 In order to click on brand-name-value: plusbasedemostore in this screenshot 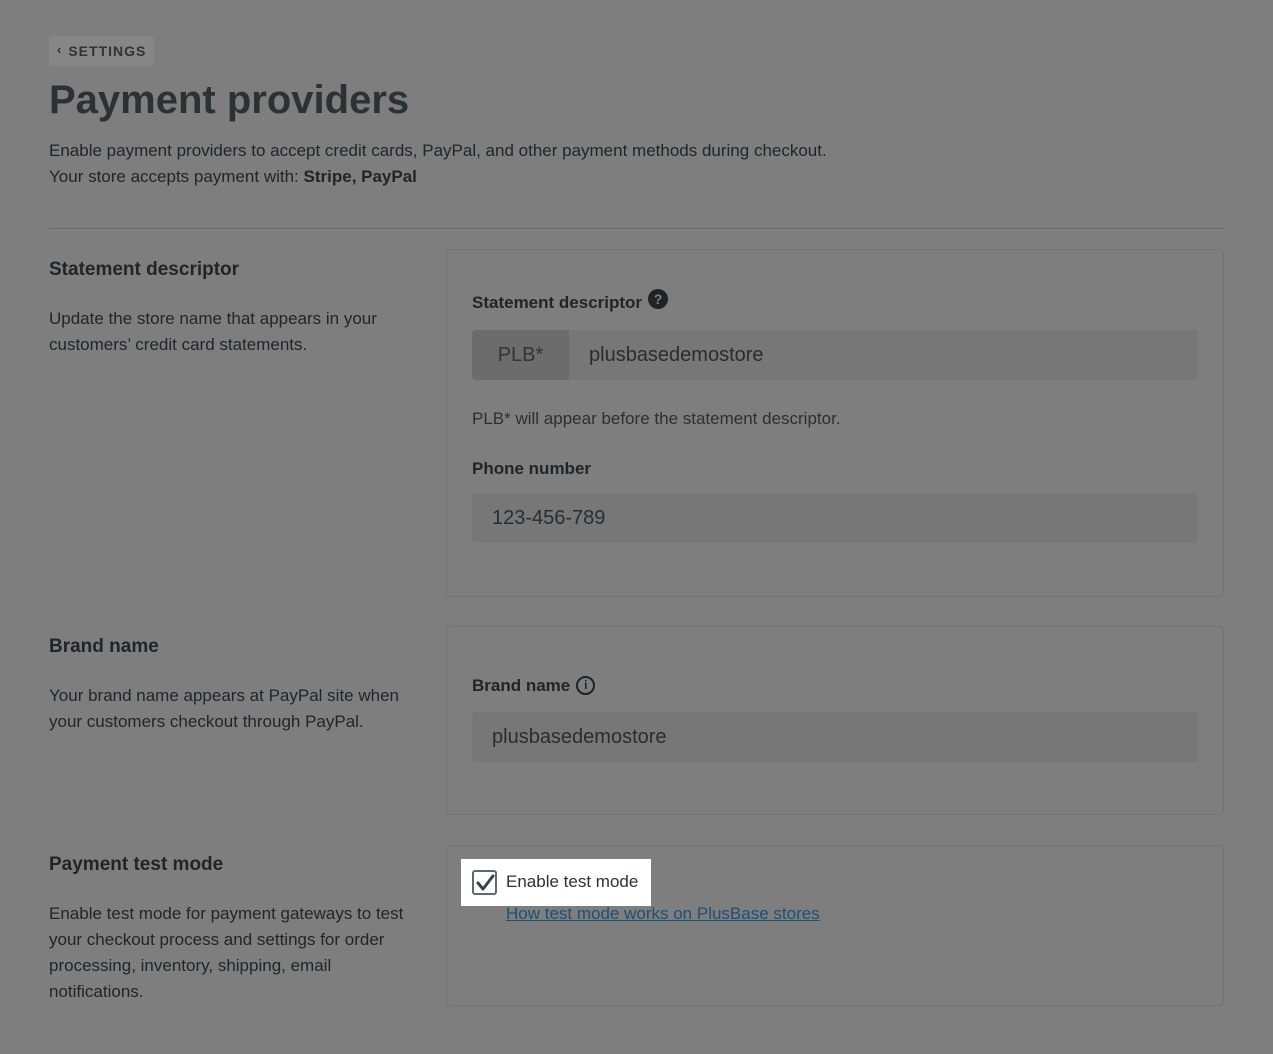, I will do `click(579, 736)`.